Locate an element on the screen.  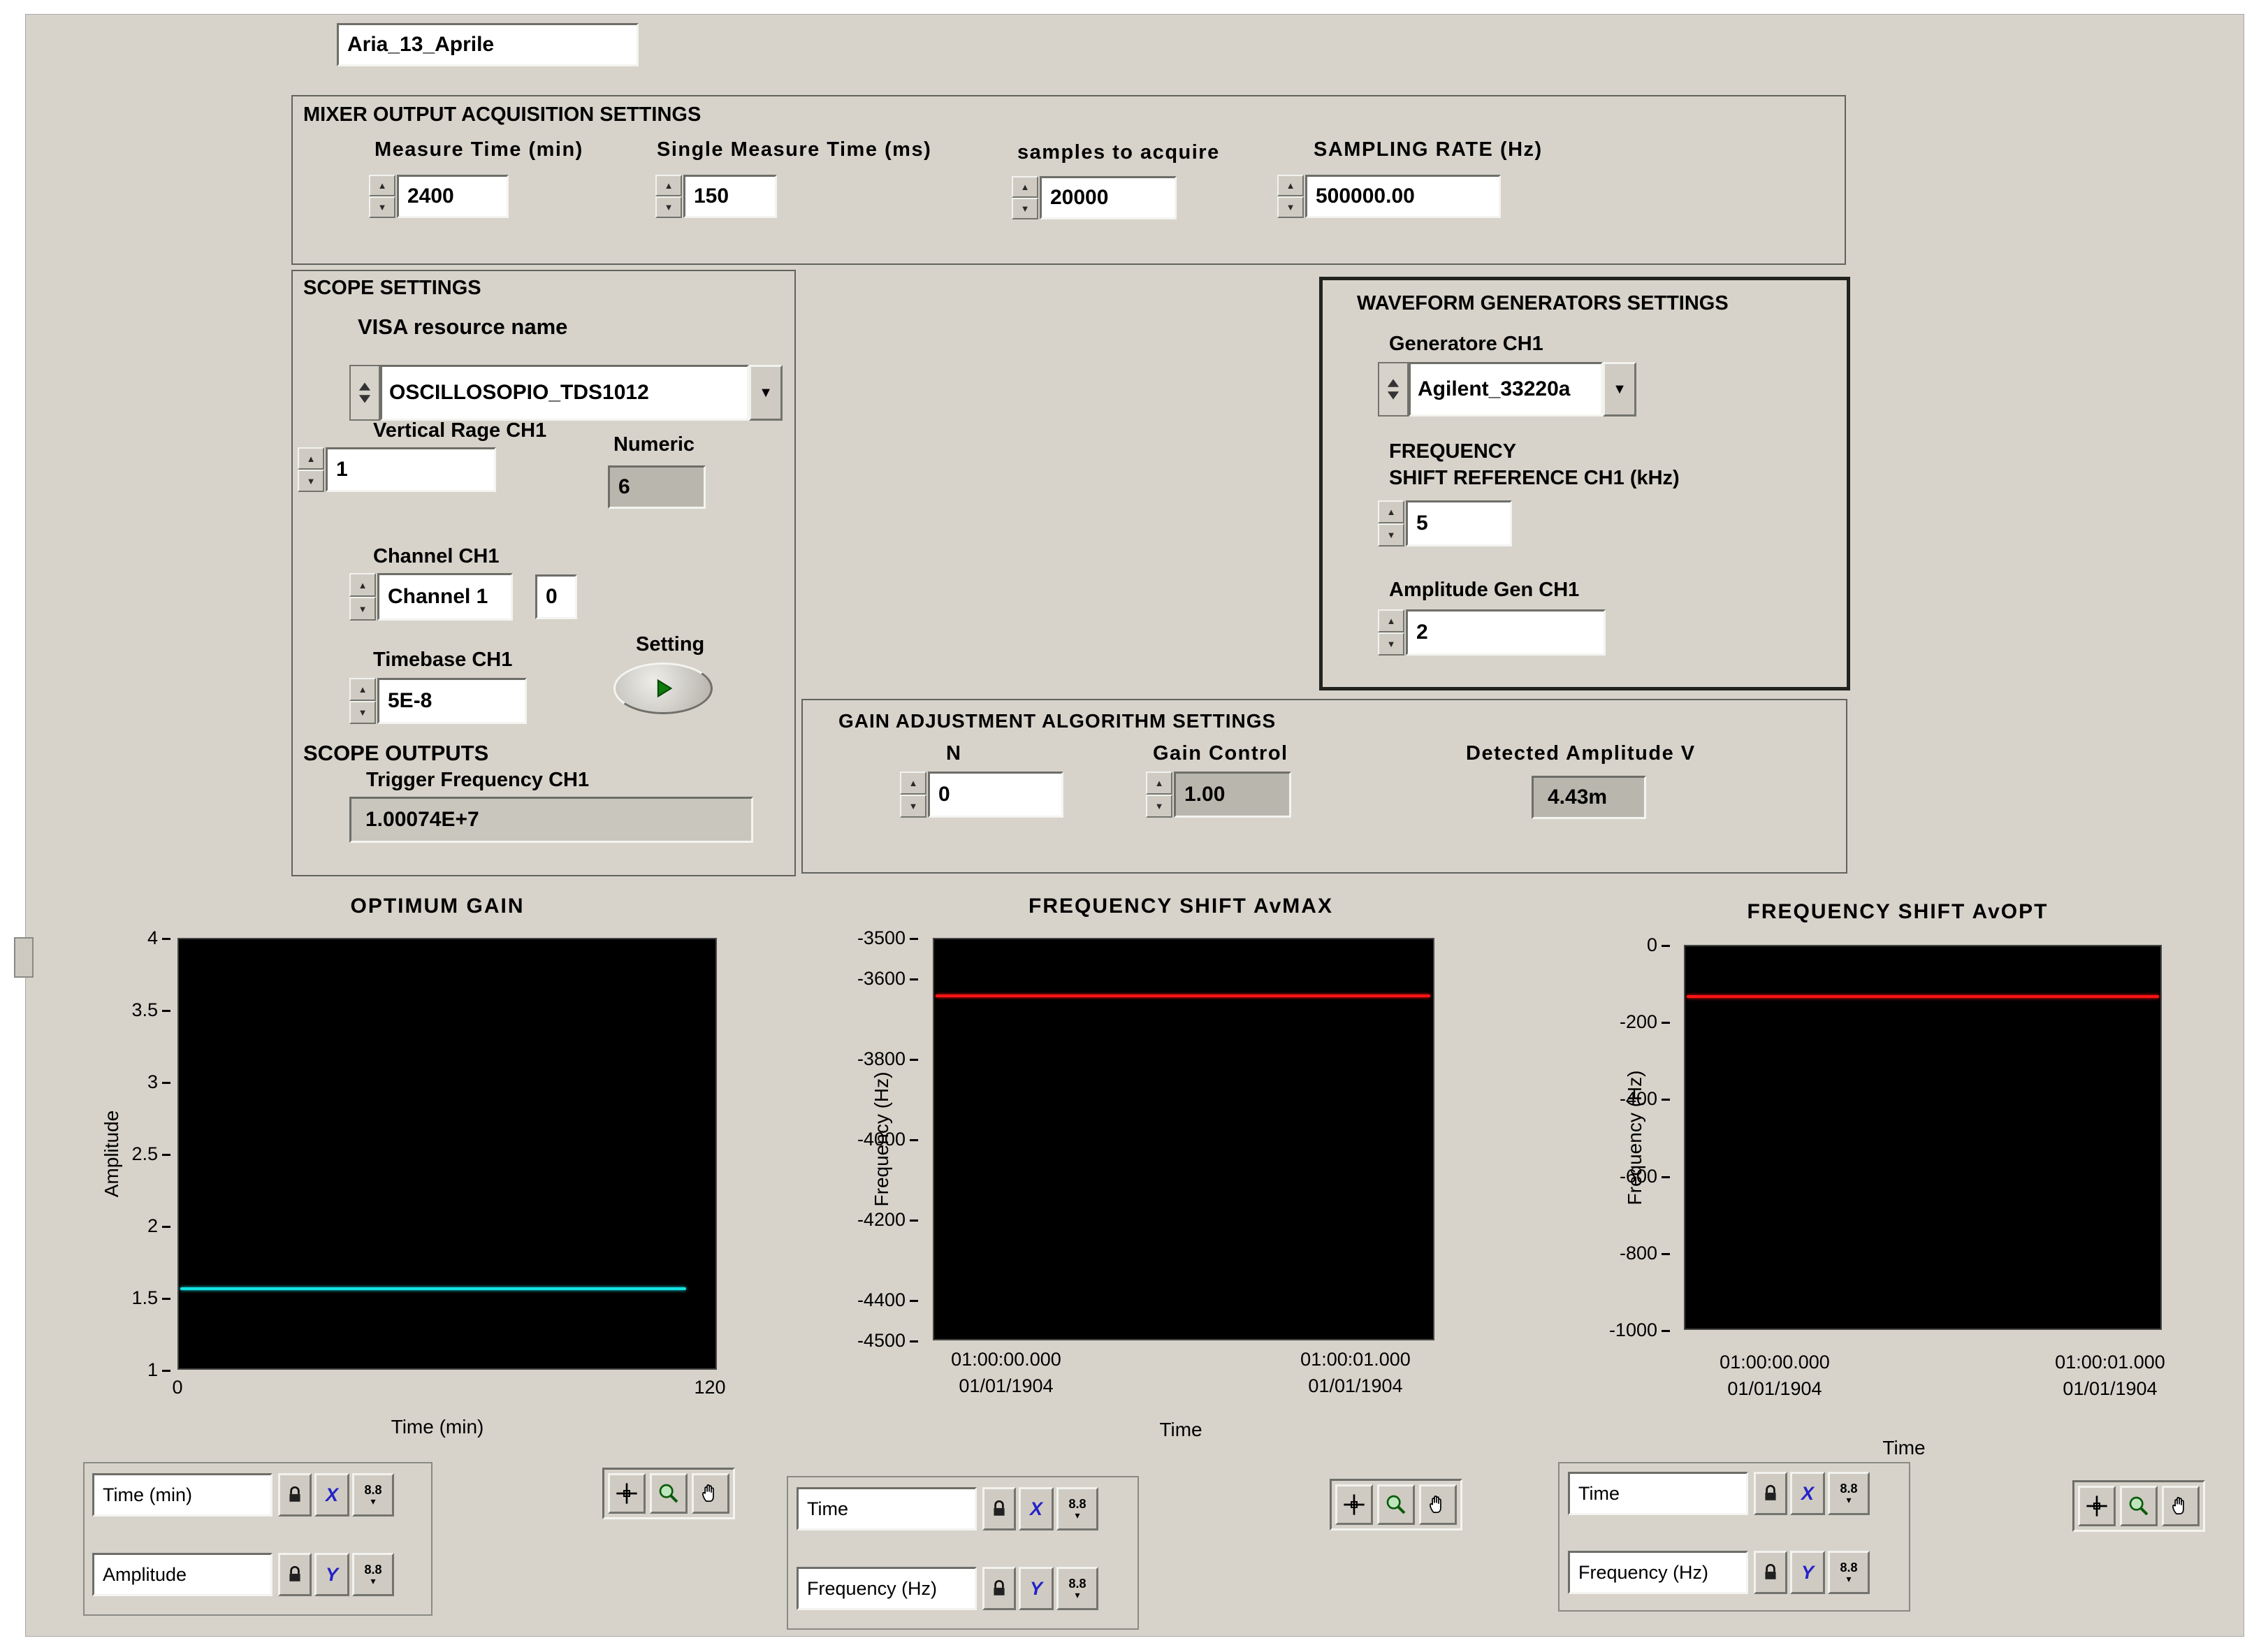
avopt-plot is located at coordinates (1923, 1138).